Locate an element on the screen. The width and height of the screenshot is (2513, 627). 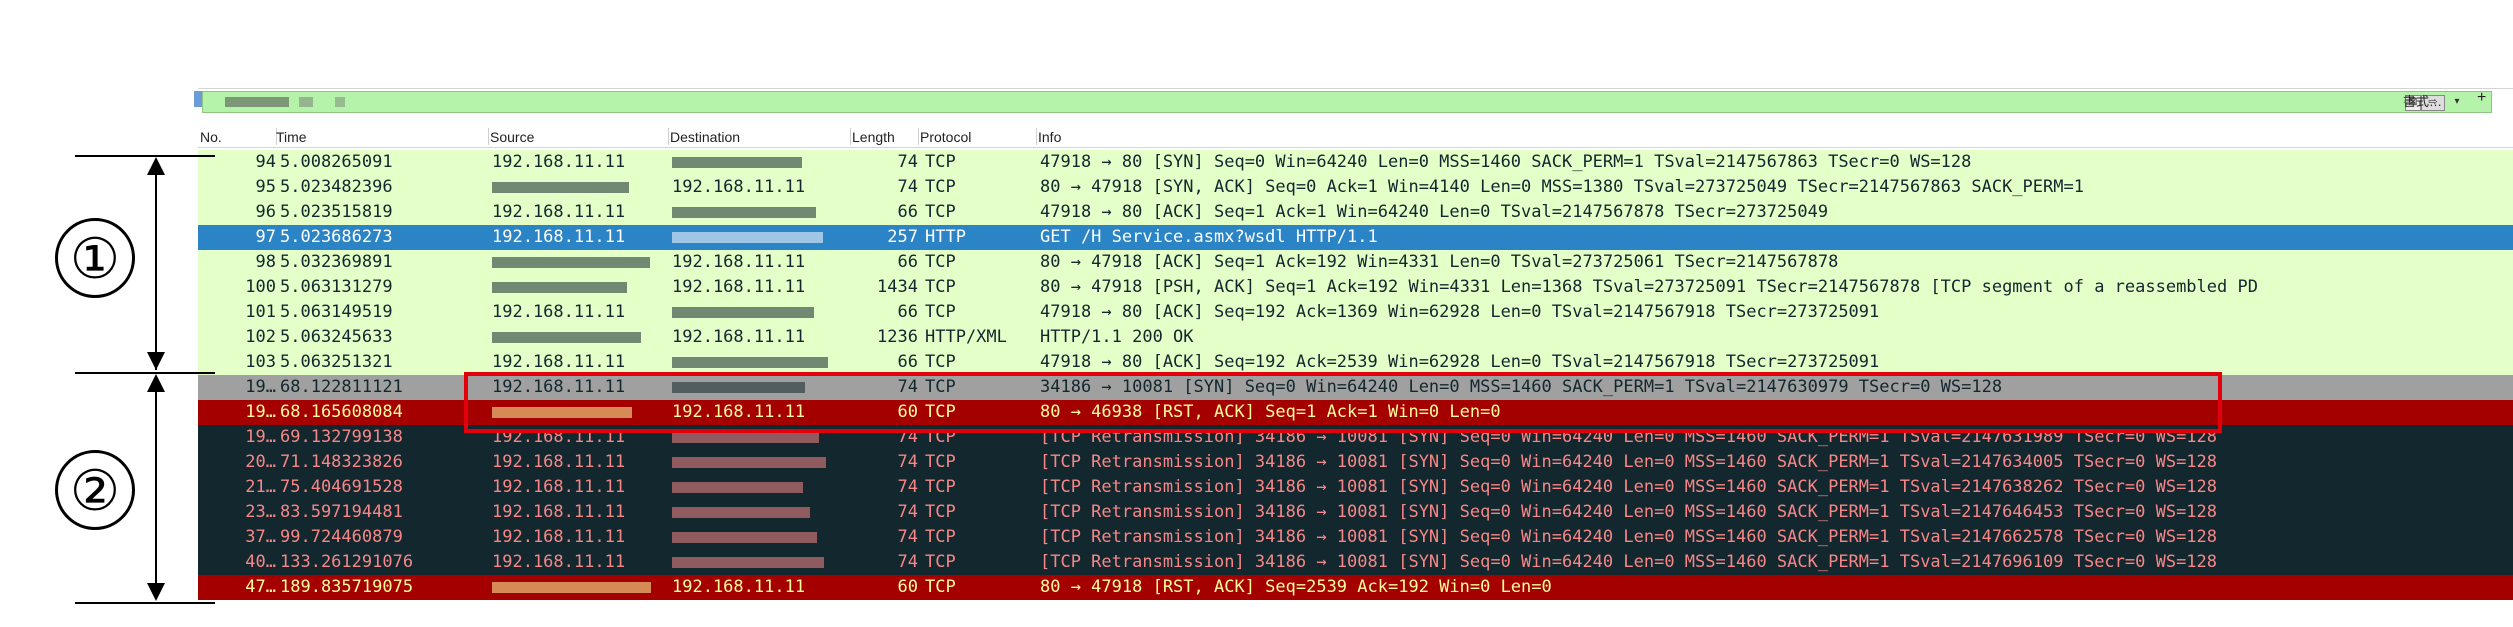
column-header-protocol: Protocol is located at coordinates (945, 137).